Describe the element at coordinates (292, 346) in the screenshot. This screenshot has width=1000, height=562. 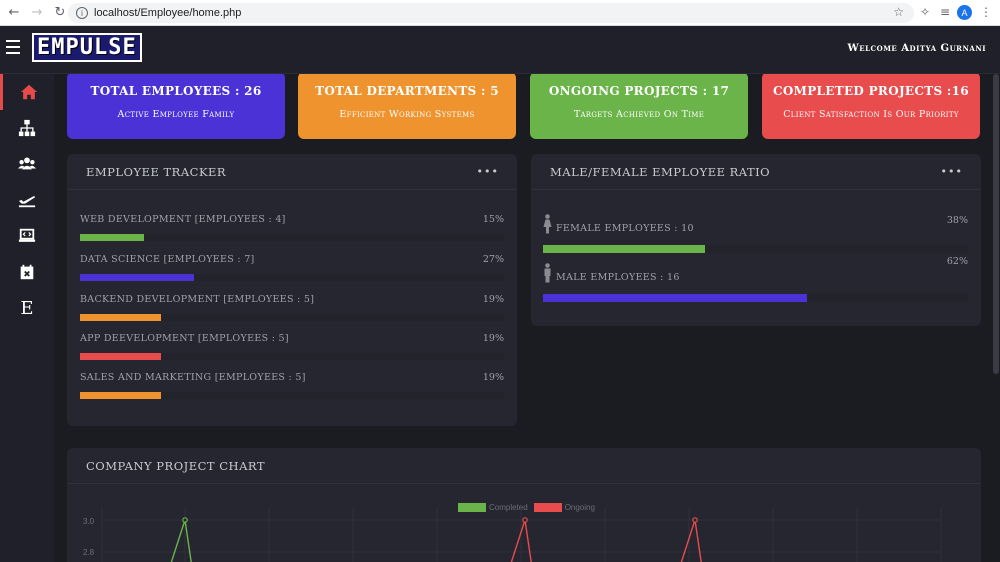
I see `tracker-row-app: APP DEEVELOPMENT [EMPLOYEES : 5] 19%` at that location.